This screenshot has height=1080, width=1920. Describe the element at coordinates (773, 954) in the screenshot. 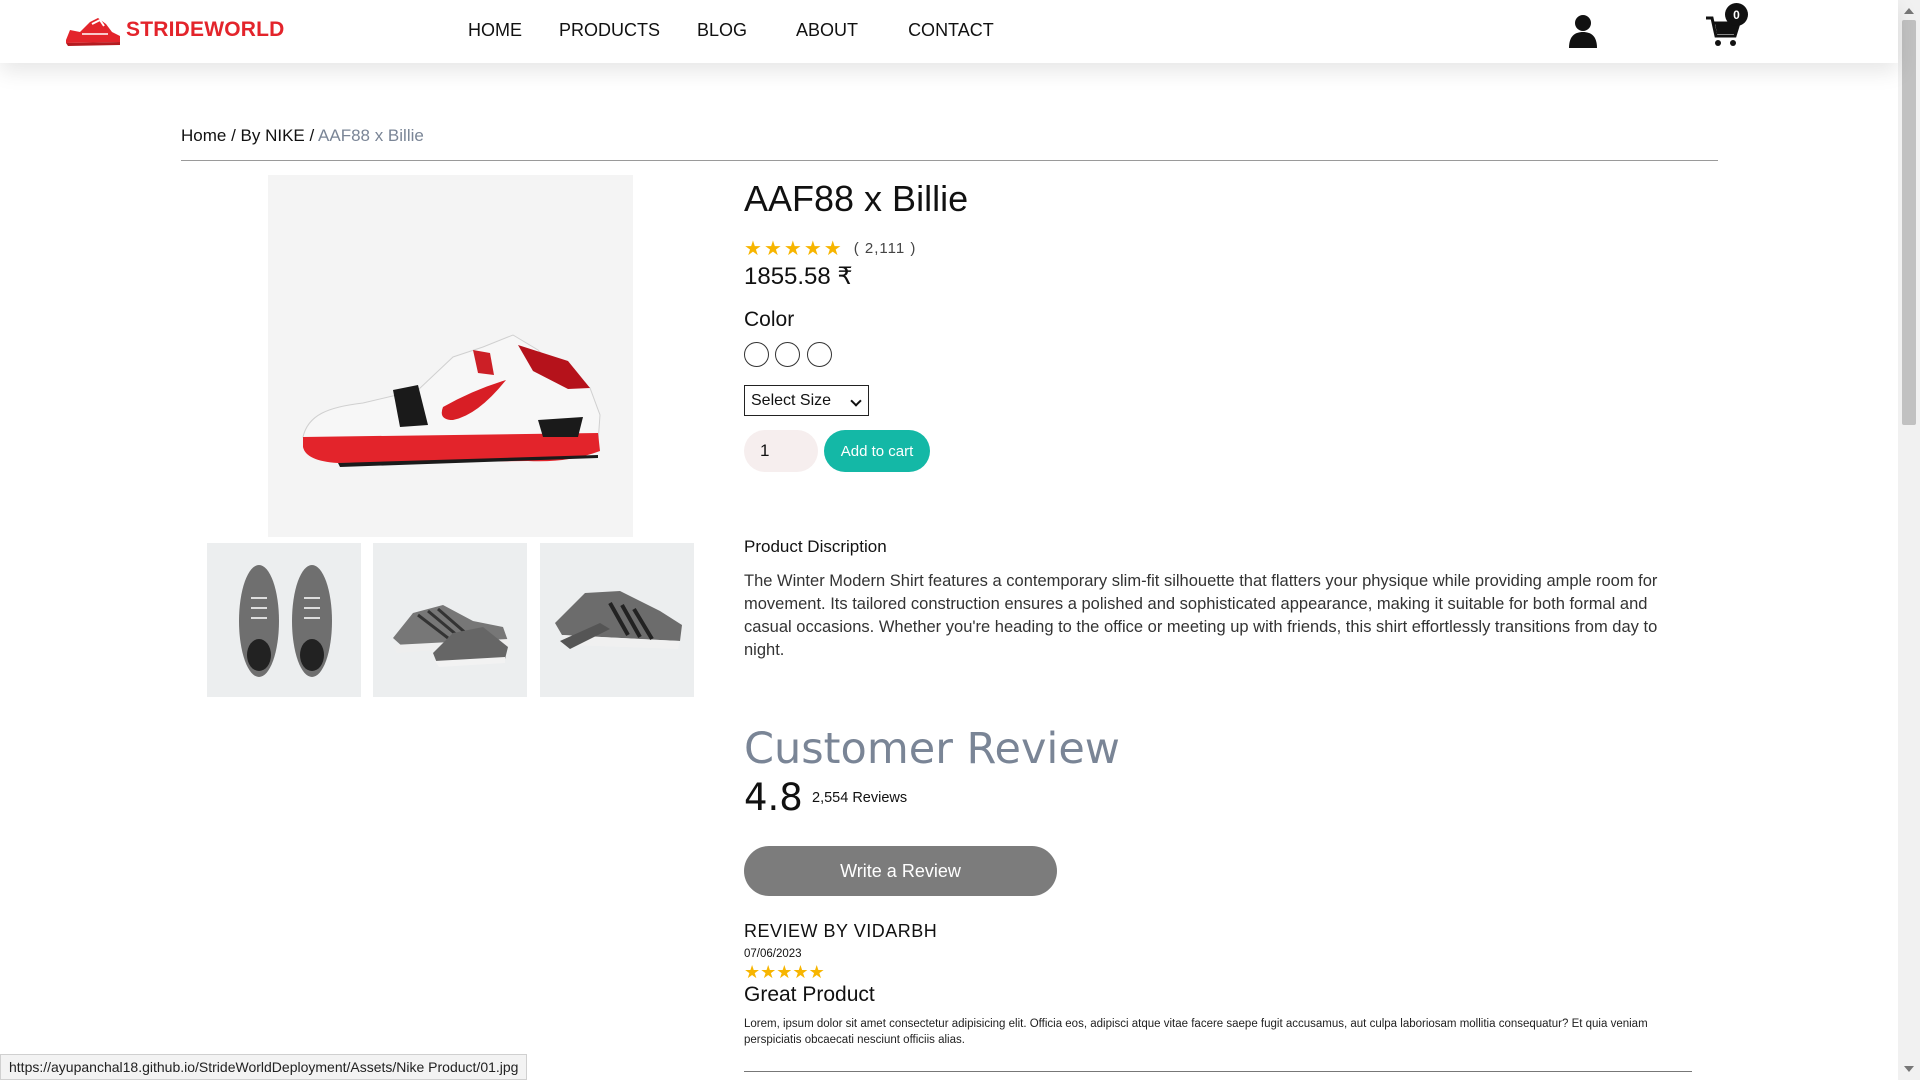

I see `review-date: 07/06/2023` at that location.